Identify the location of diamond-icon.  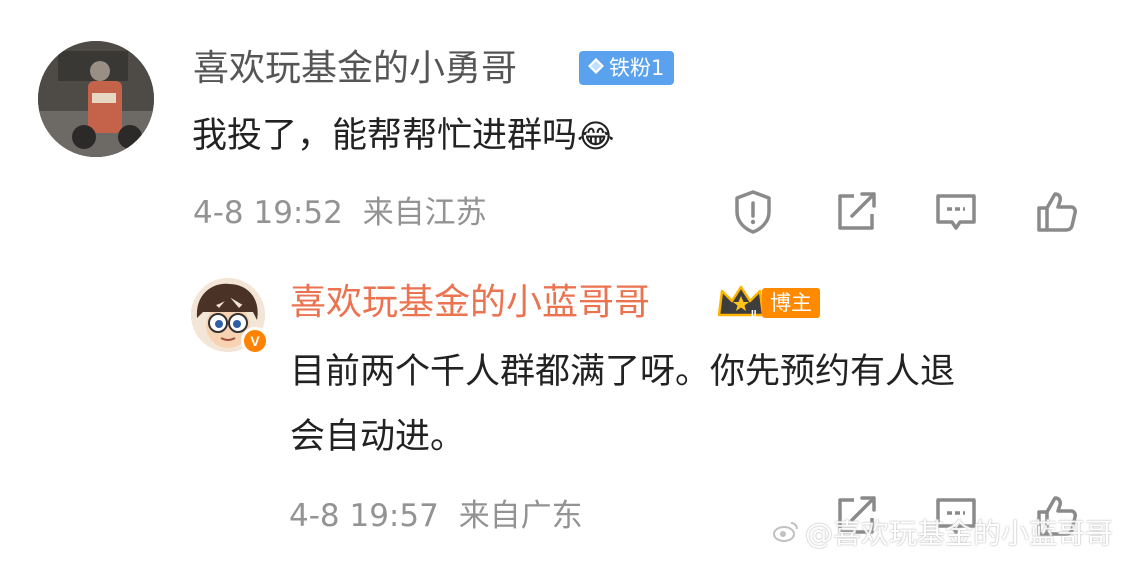
(596, 68).